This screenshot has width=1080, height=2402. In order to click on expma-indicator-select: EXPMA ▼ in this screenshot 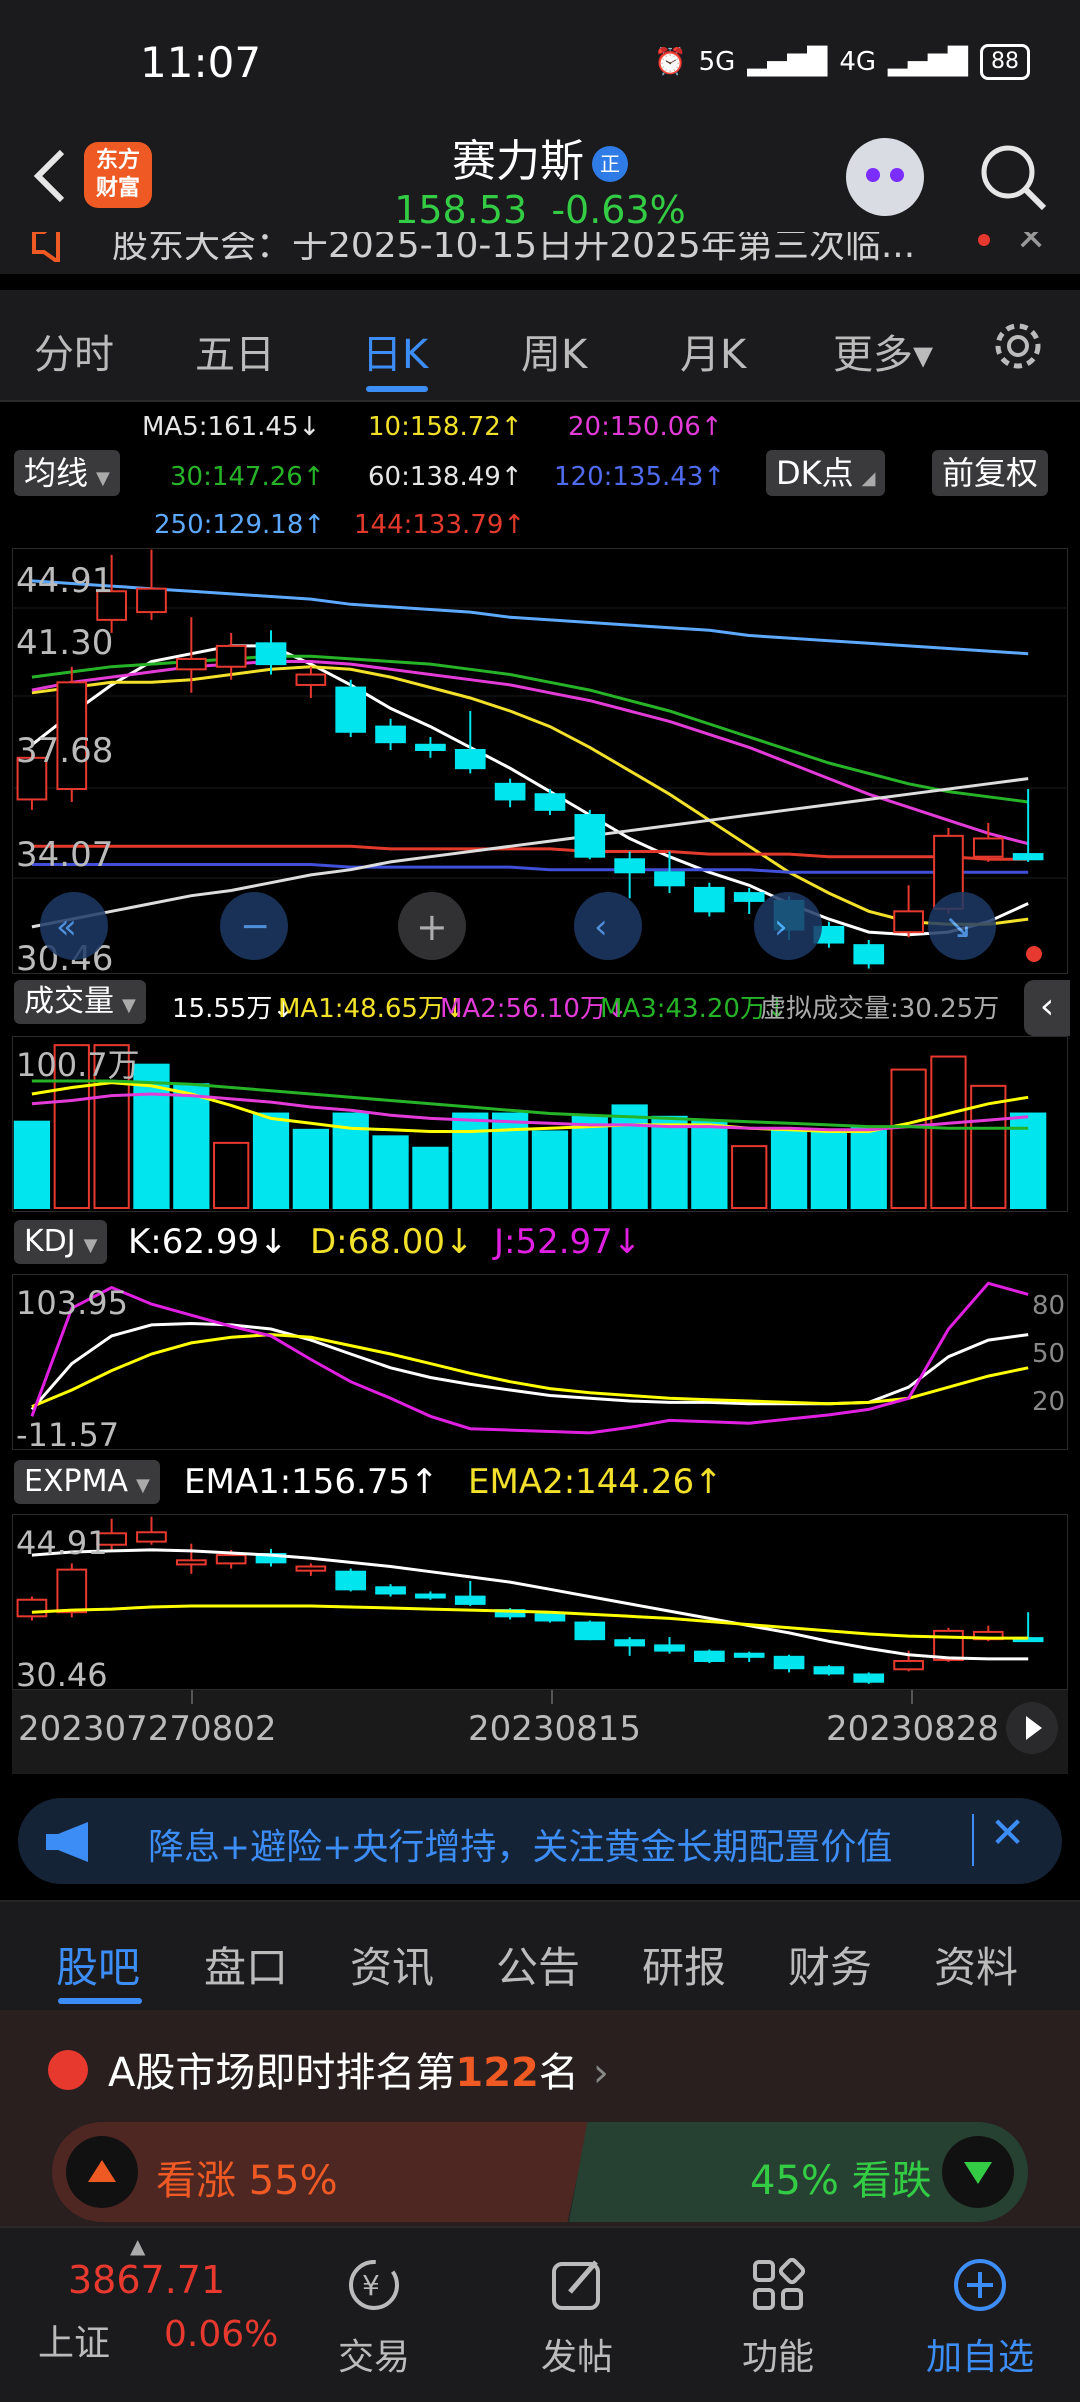, I will do `click(87, 1482)`.